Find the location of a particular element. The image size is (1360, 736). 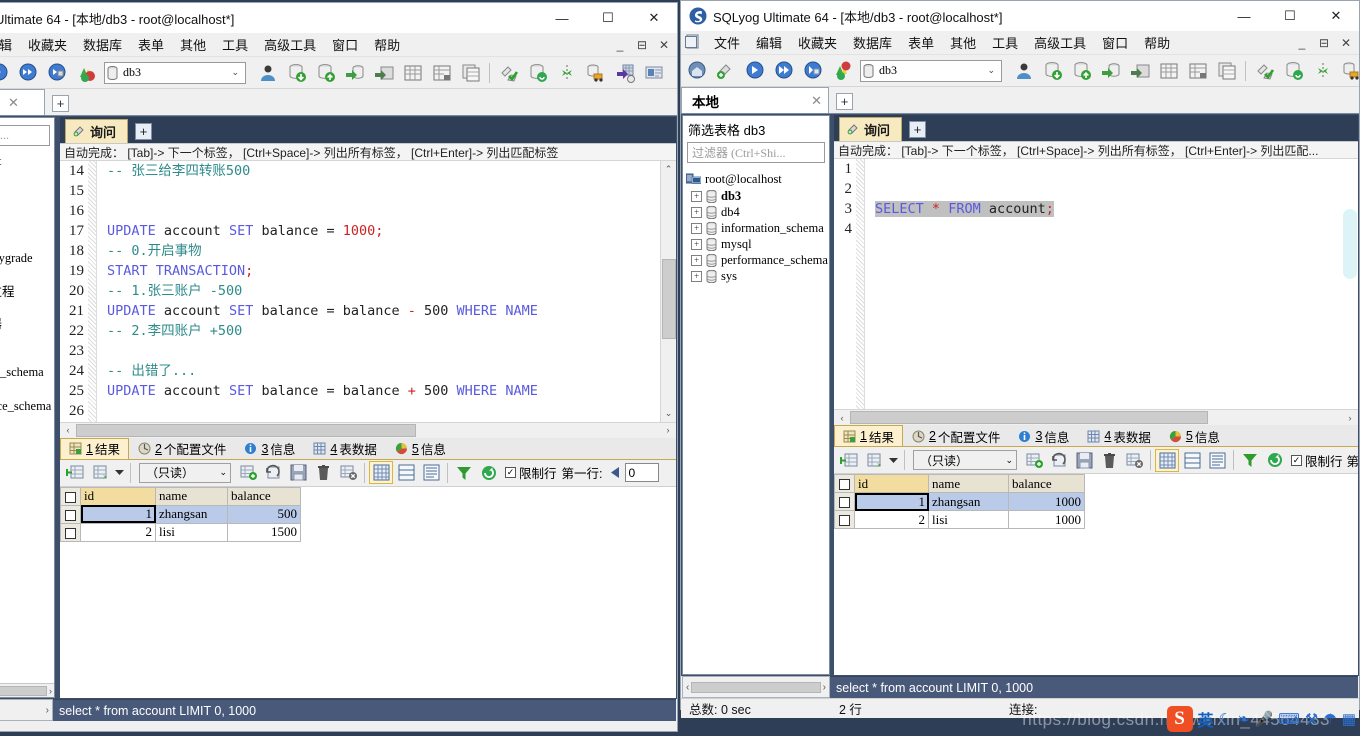

menu-item-file: 文件 is located at coordinates (727, 42).